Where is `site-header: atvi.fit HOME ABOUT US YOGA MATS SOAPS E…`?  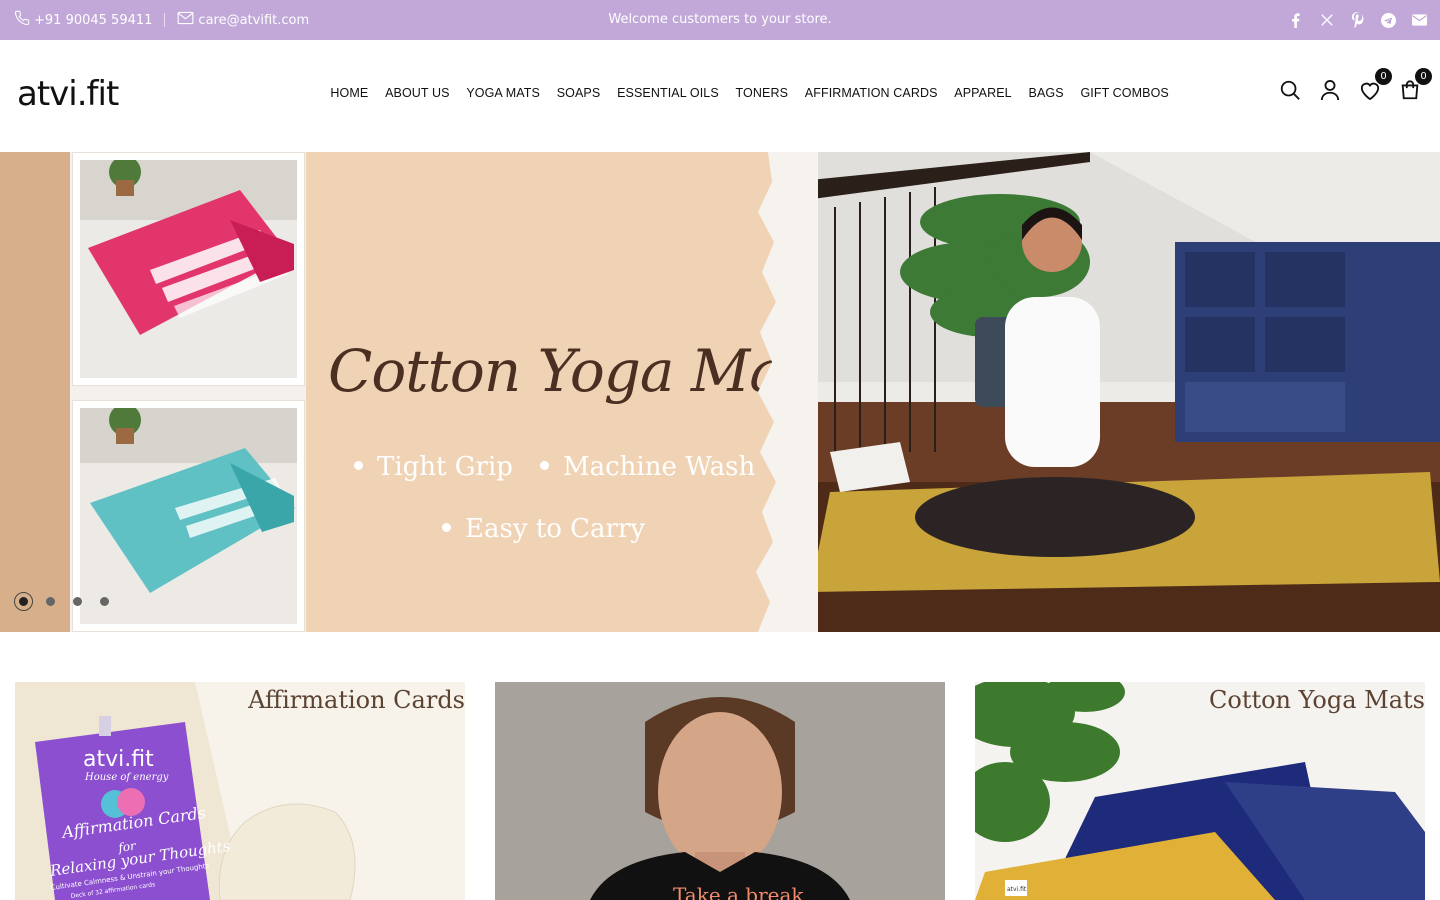 site-header: atvi.fit HOME ABOUT US YOGA MATS SOAPS E… is located at coordinates (720, 96).